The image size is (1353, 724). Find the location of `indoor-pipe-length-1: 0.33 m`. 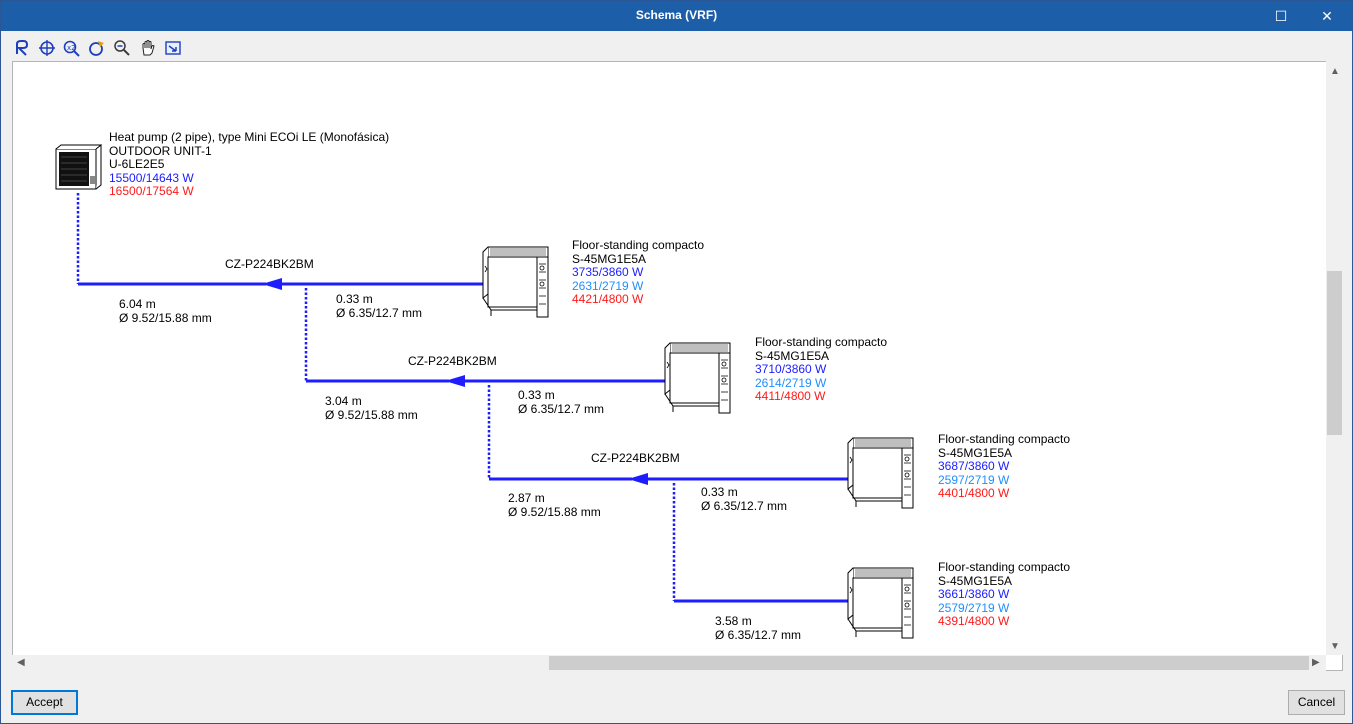

indoor-pipe-length-1: 0.33 m is located at coordinates (354, 299).